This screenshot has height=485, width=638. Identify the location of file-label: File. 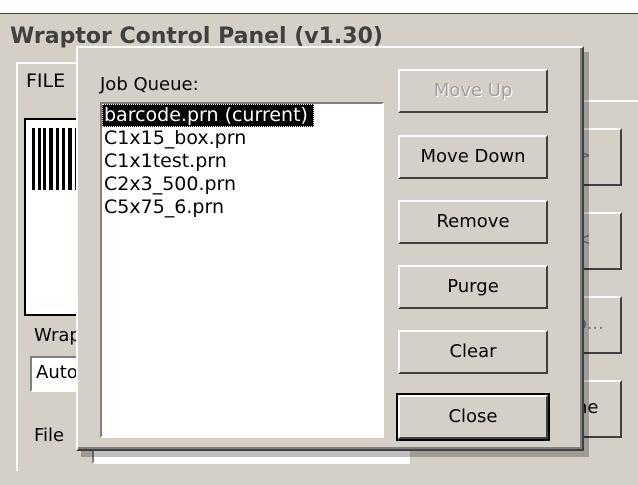
(49, 435).